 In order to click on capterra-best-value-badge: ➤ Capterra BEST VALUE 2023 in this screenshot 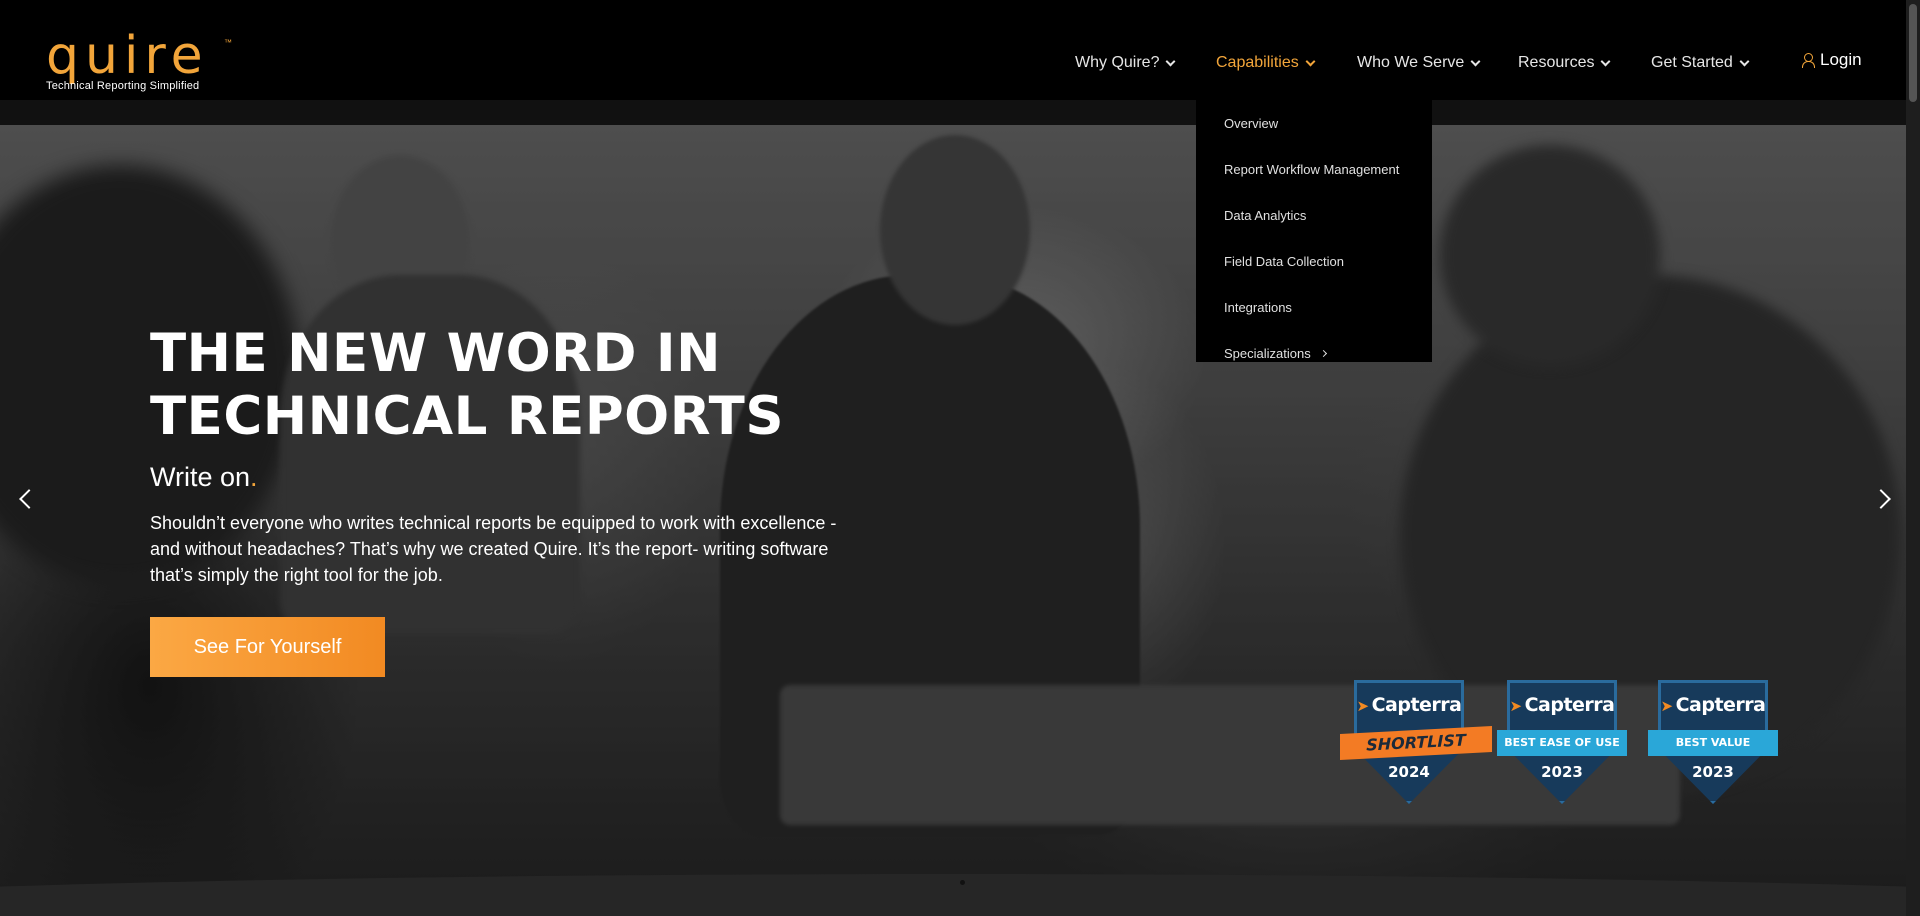, I will do `click(1713, 742)`.